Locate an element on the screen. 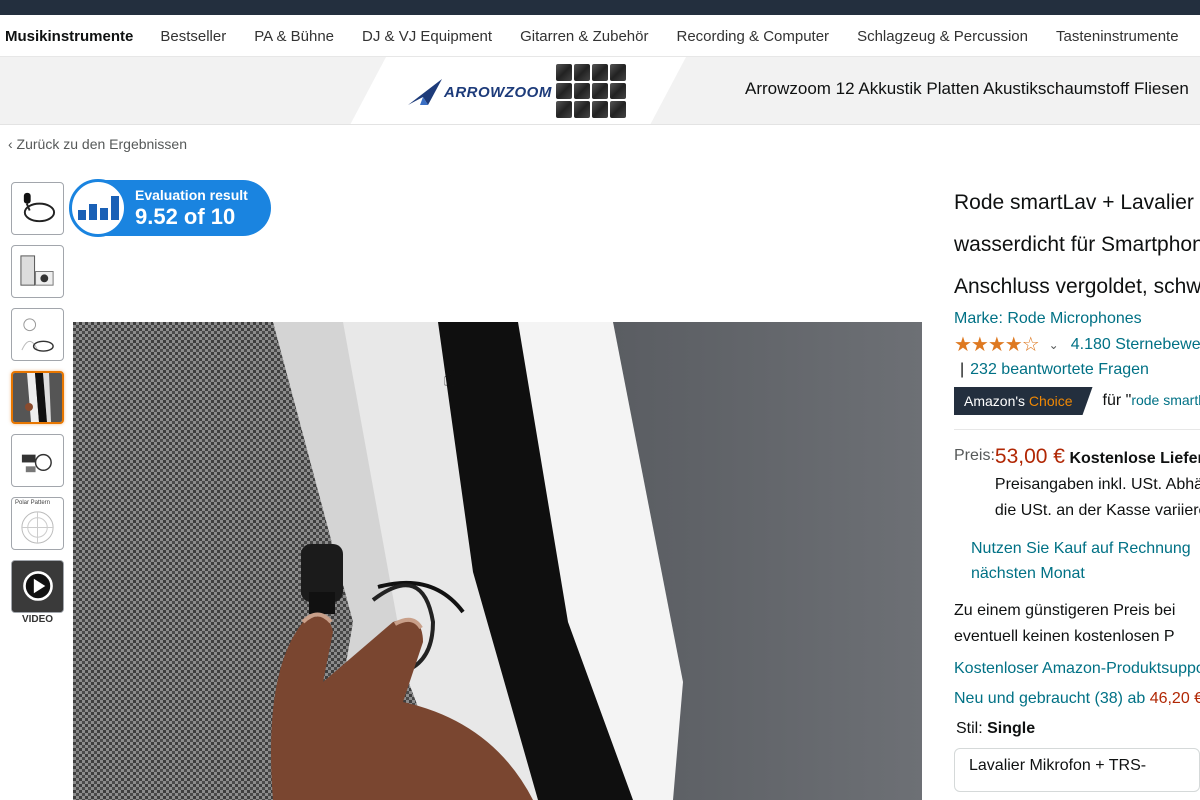 The width and height of the screenshot is (1200, 800). polar-pattern-label: Polar Pattern is located at coordinates (33, 503).